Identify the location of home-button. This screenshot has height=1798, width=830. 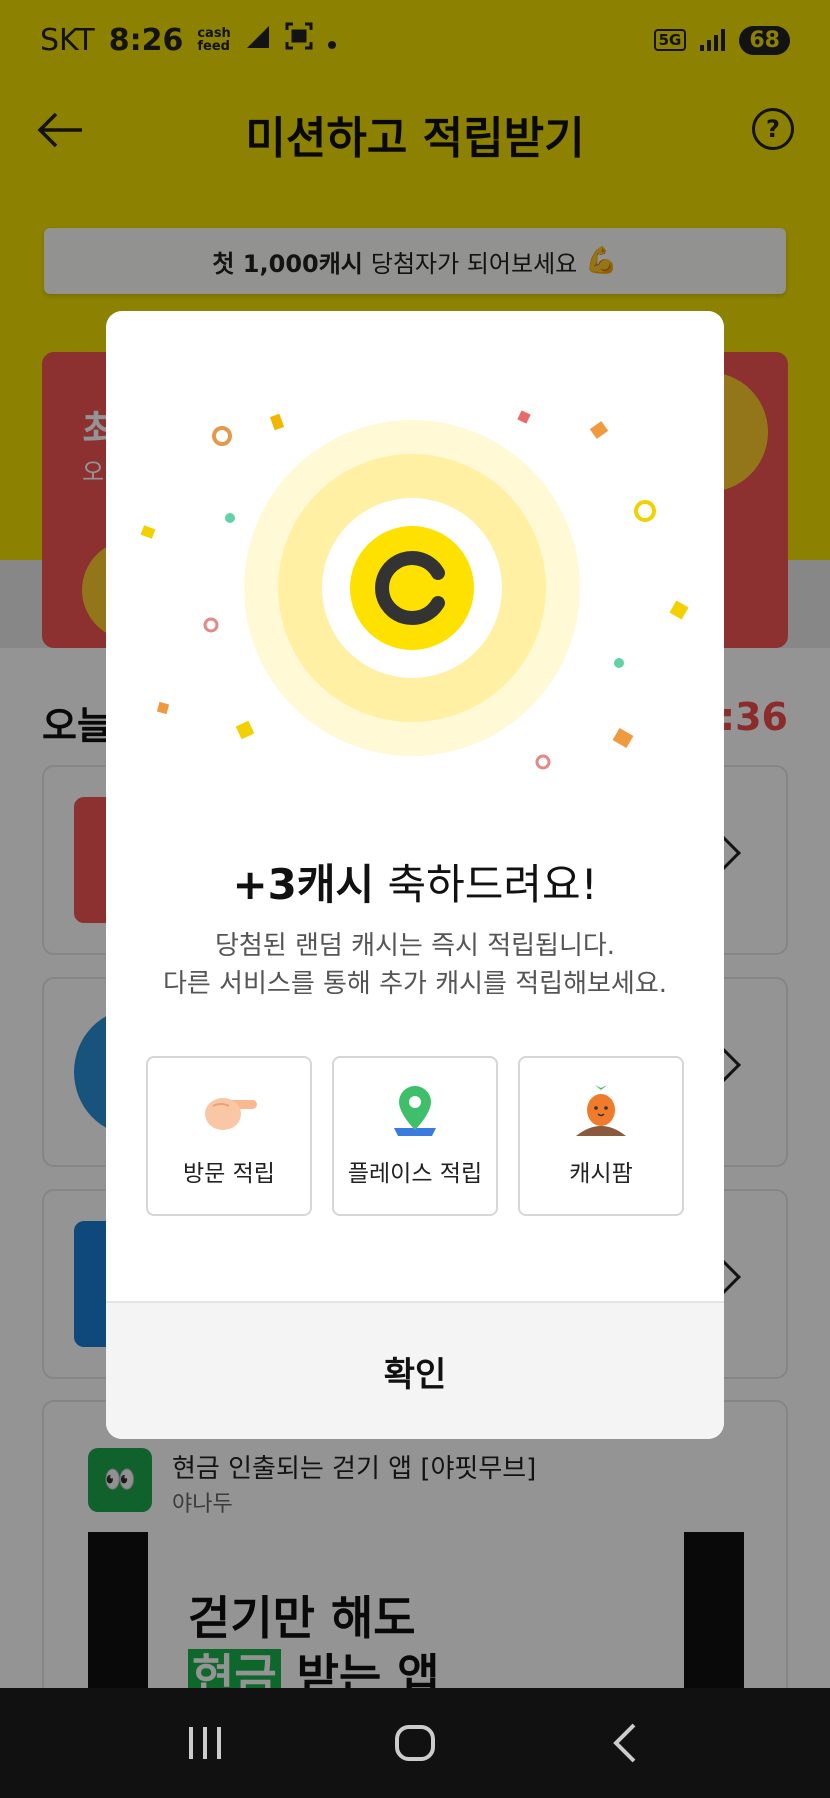
(415, 1743).